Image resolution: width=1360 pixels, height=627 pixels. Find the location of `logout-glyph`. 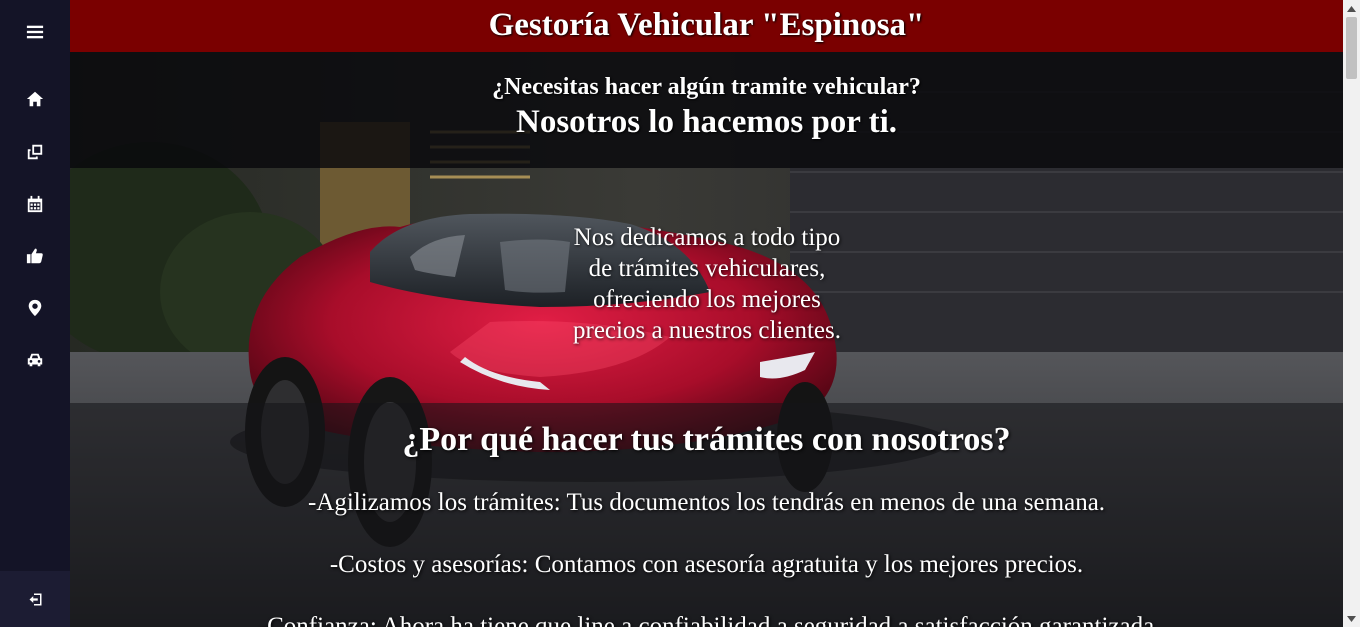

logout-glyph is located at coordinates (35, 599).